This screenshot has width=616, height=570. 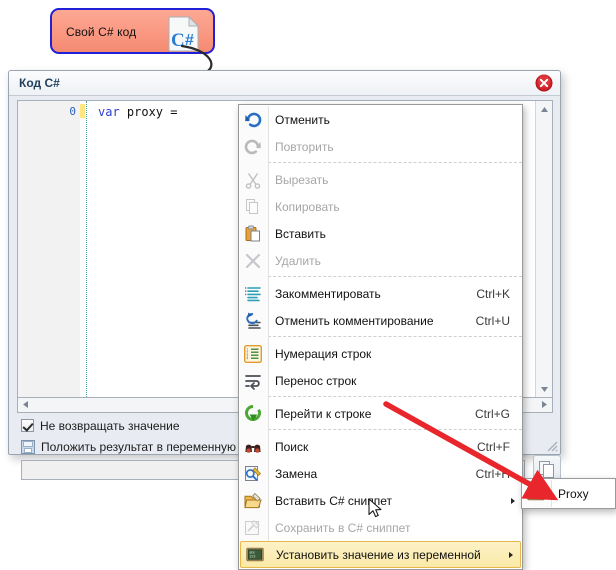 I want to click on uncomment-lines-icon, so click(x=253, y=321).